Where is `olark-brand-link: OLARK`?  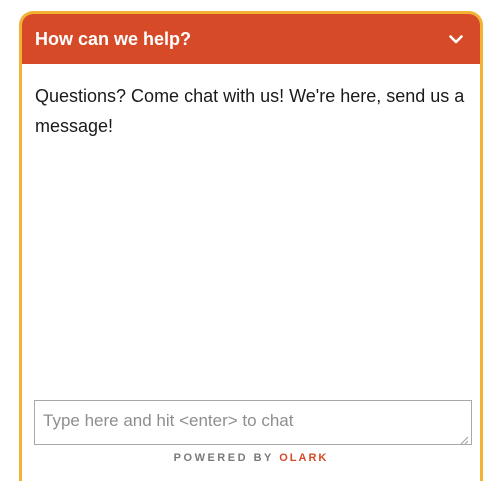 olark-brand-link: OLARK is located at coordinates (303, 458).